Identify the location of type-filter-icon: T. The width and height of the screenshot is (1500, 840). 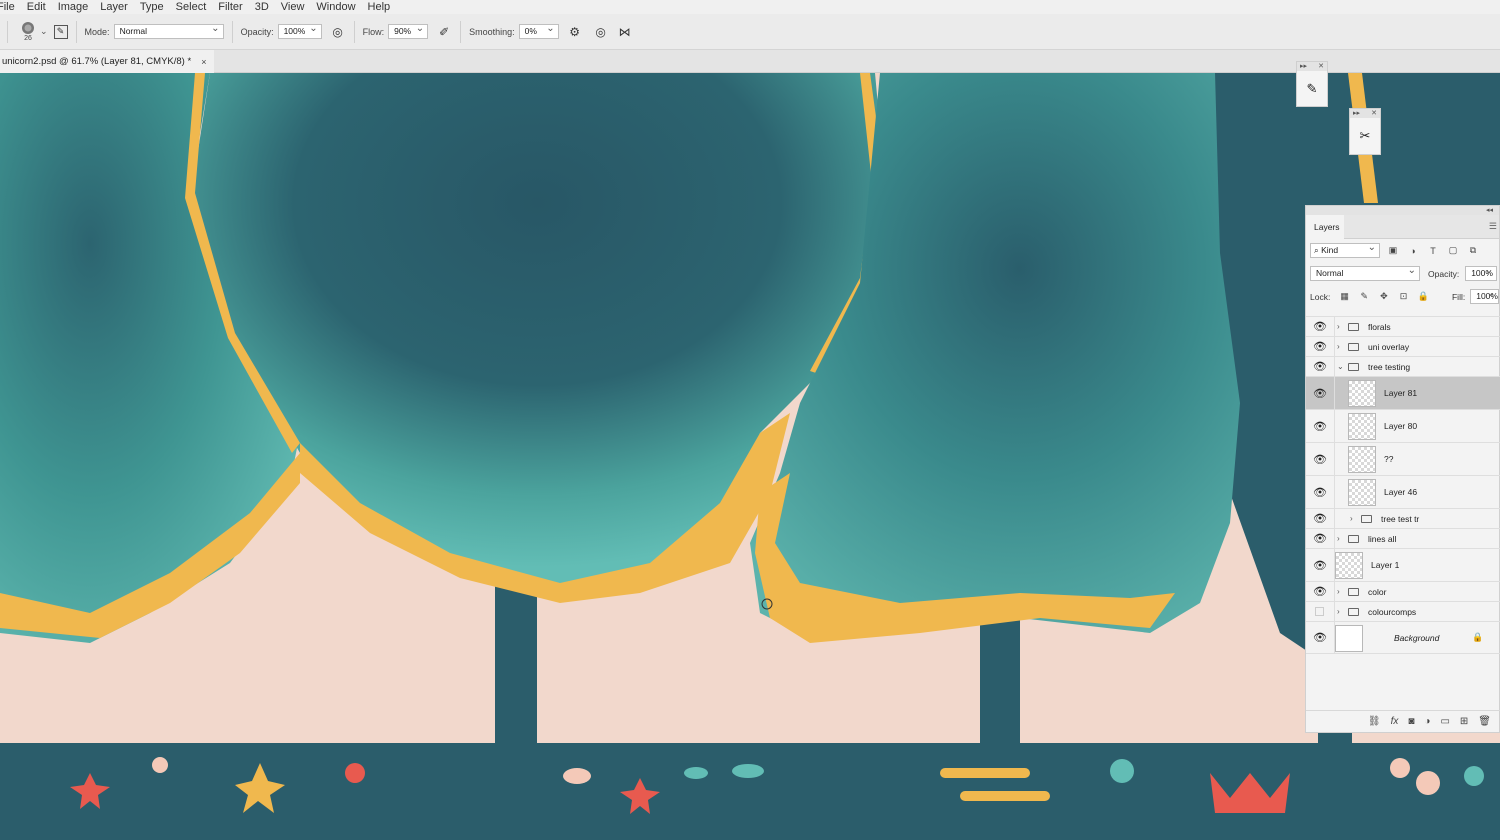
(1433, 251).